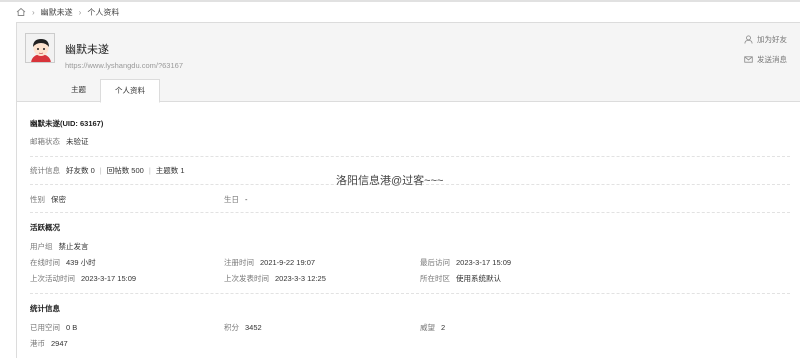  Describe the element at coordinates (772, 59) in the screenshot. I see `send-message-label: 发送消息` at that location.